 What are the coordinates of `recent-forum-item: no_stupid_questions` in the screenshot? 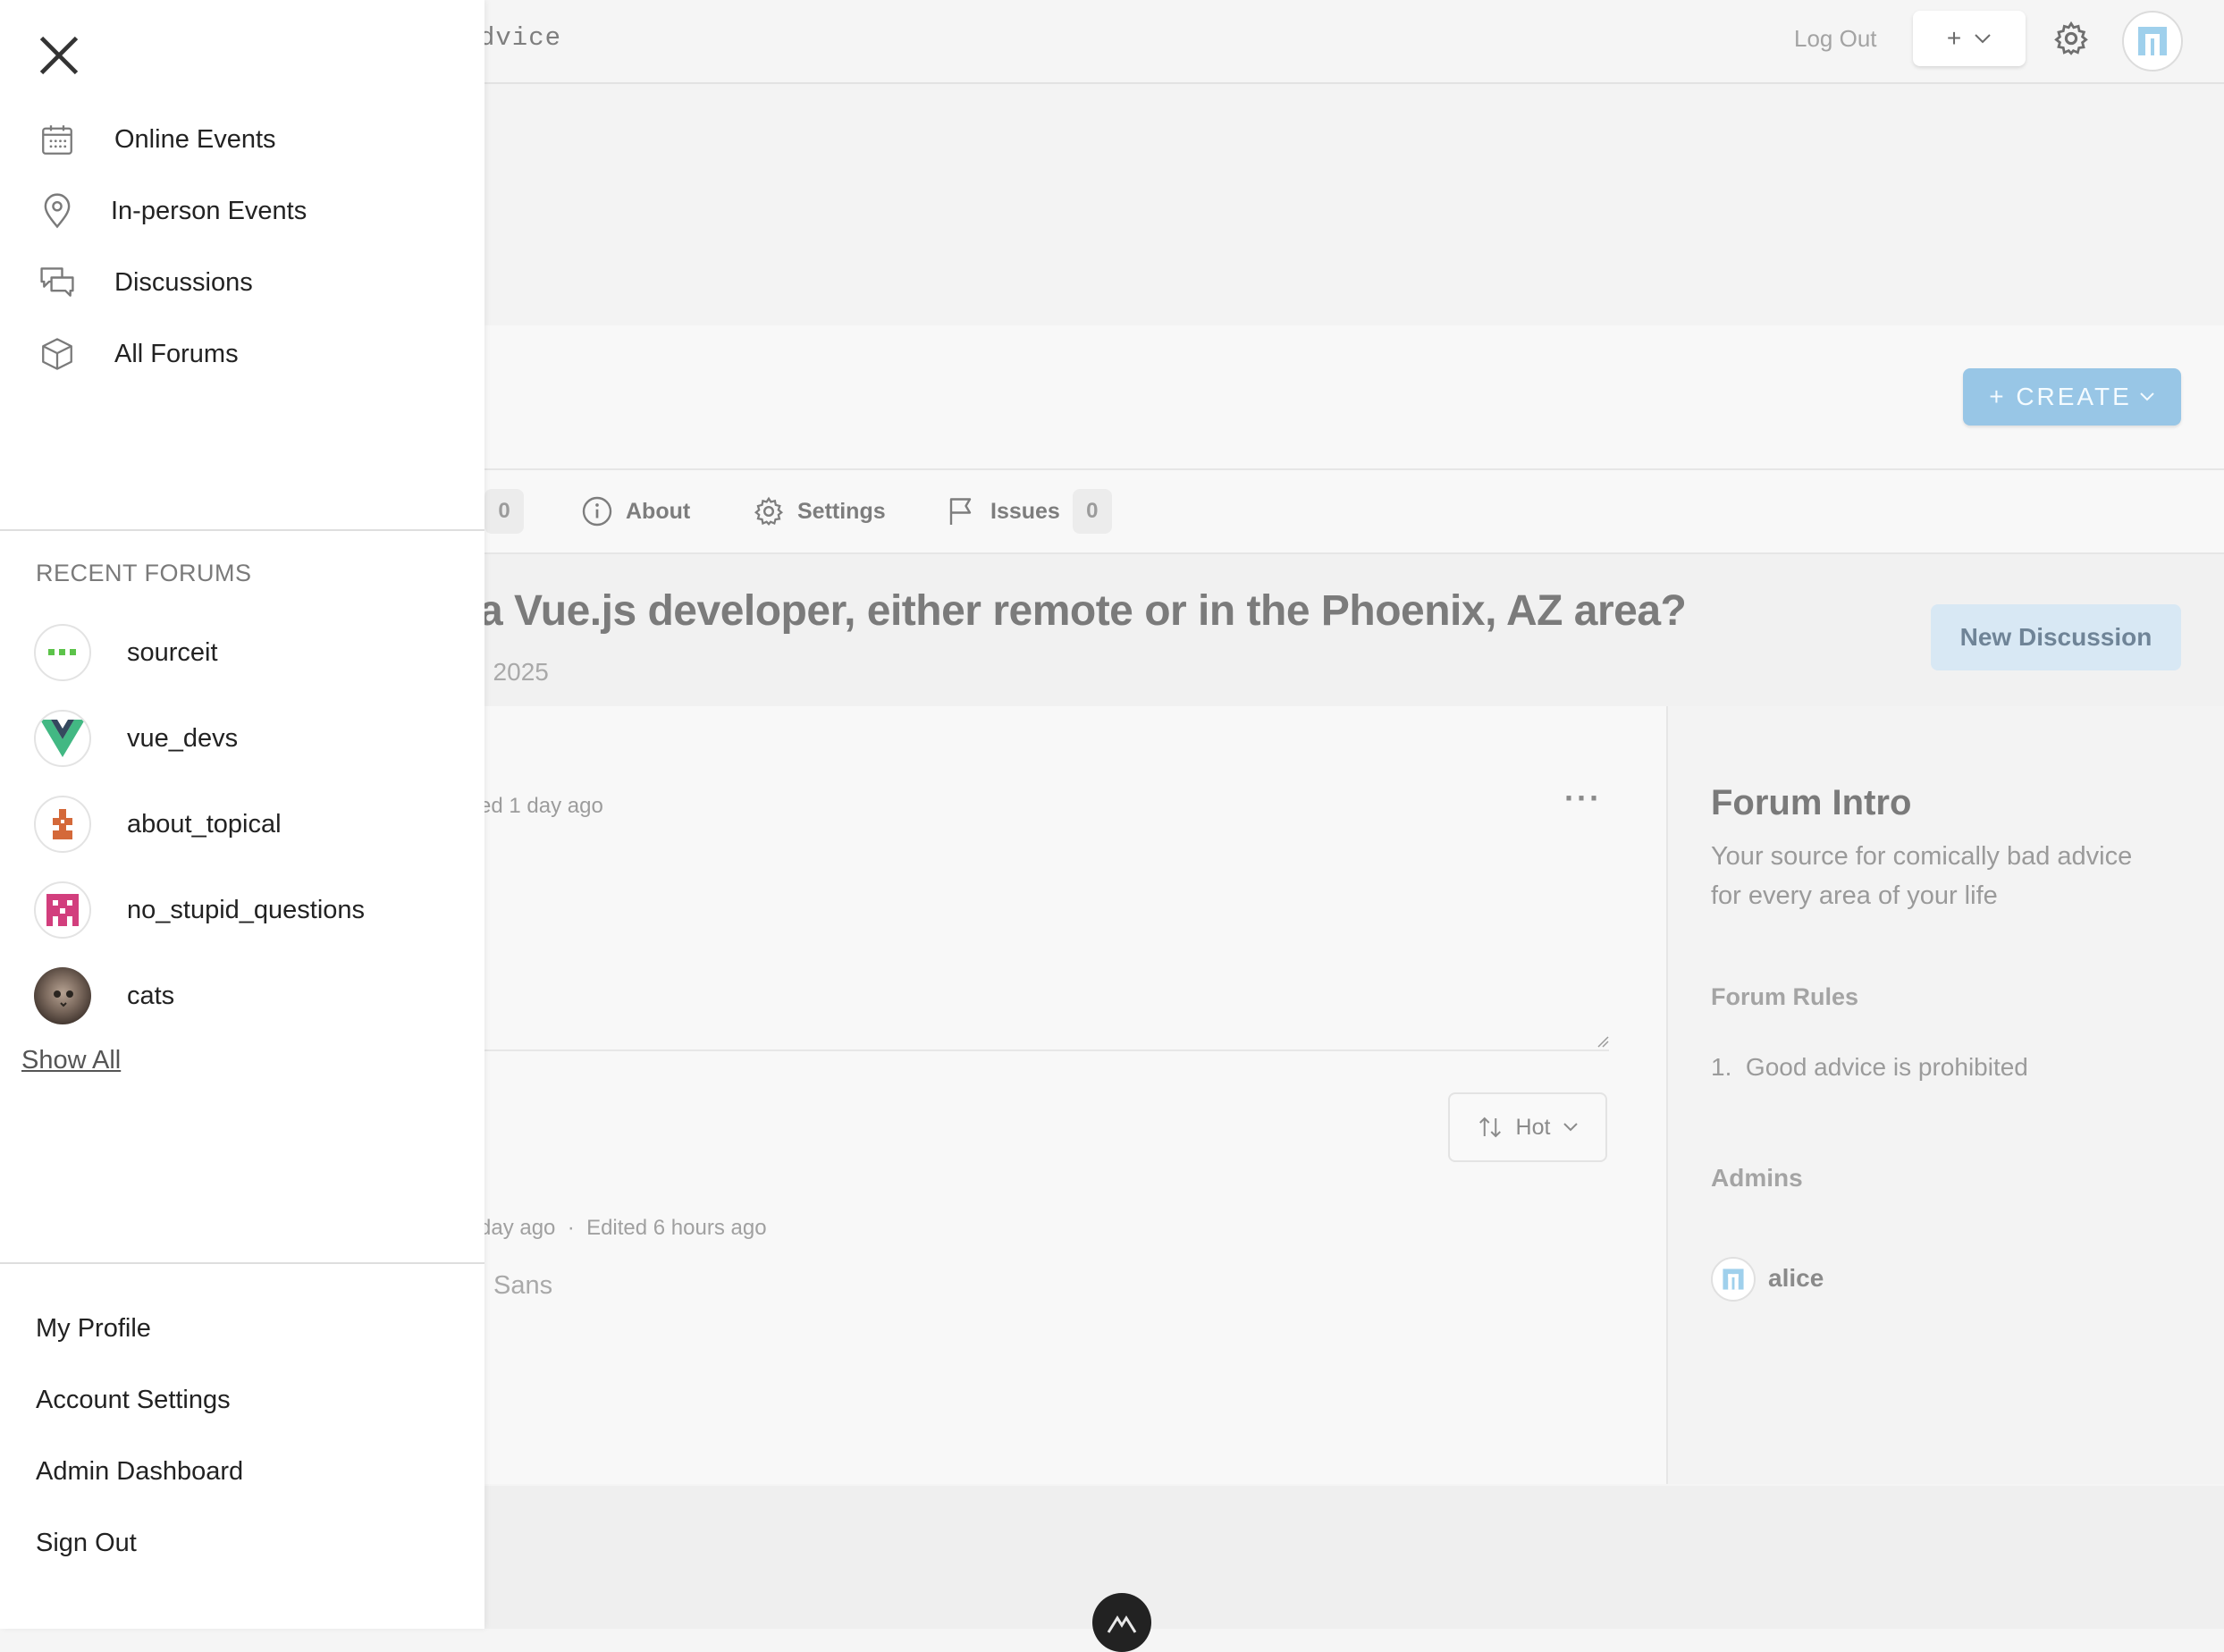 It's located at (199, 910).